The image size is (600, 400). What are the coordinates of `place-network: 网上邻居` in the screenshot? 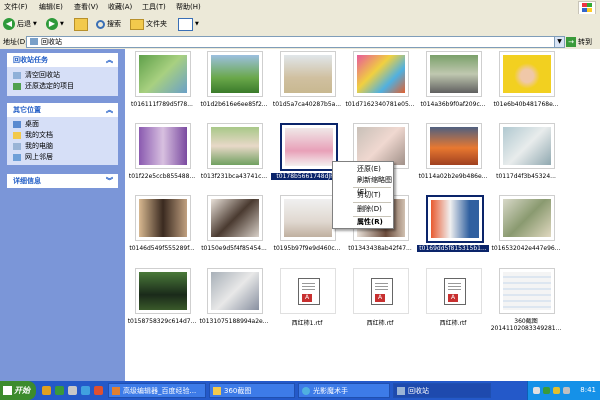 It's located at (62, 157).